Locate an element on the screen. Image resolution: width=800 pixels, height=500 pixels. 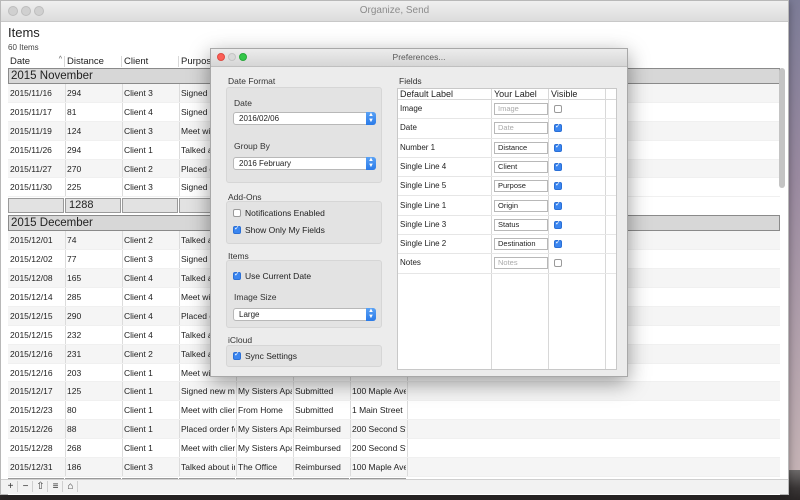
field-row: Single Line 5 Purpose is located at coordinates (507, 187).